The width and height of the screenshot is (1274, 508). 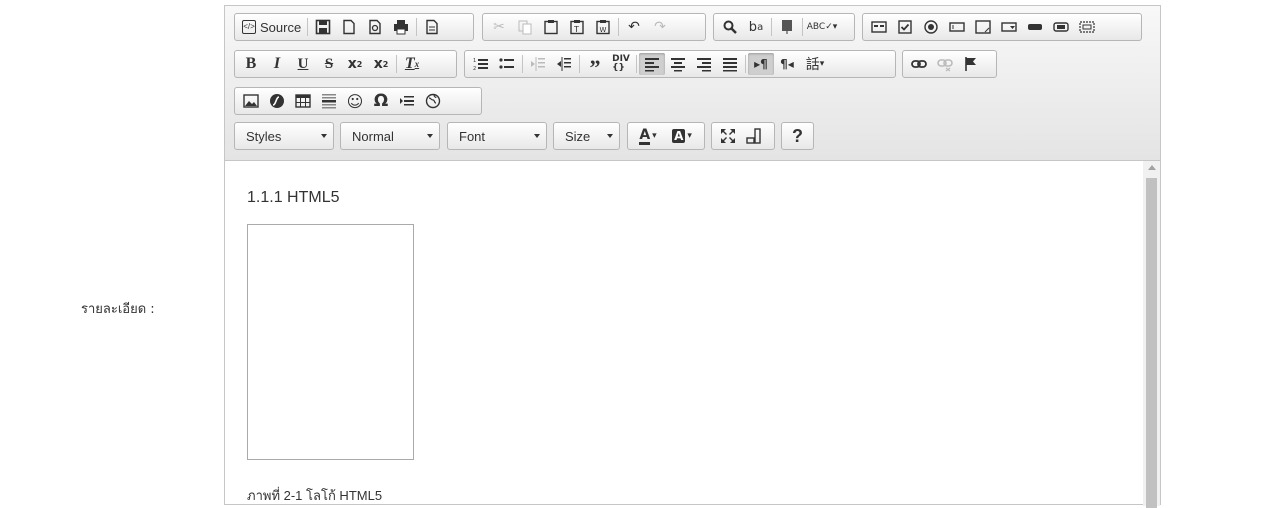 What do you see at coordinates (433, 101) in the screenshot?
I see `iframe-globe-icon` at bounding box center [433, 101].